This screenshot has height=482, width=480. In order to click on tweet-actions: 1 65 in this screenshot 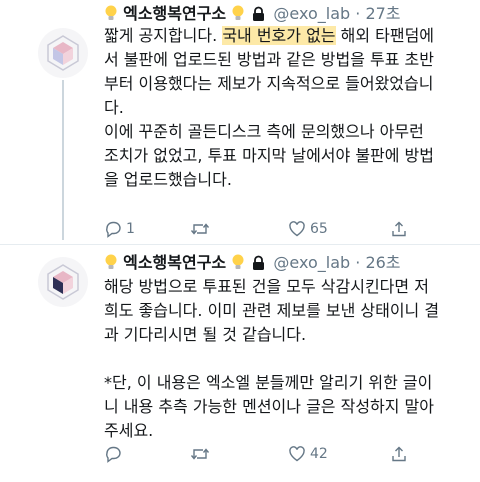, I will do `click(284, 230)`.